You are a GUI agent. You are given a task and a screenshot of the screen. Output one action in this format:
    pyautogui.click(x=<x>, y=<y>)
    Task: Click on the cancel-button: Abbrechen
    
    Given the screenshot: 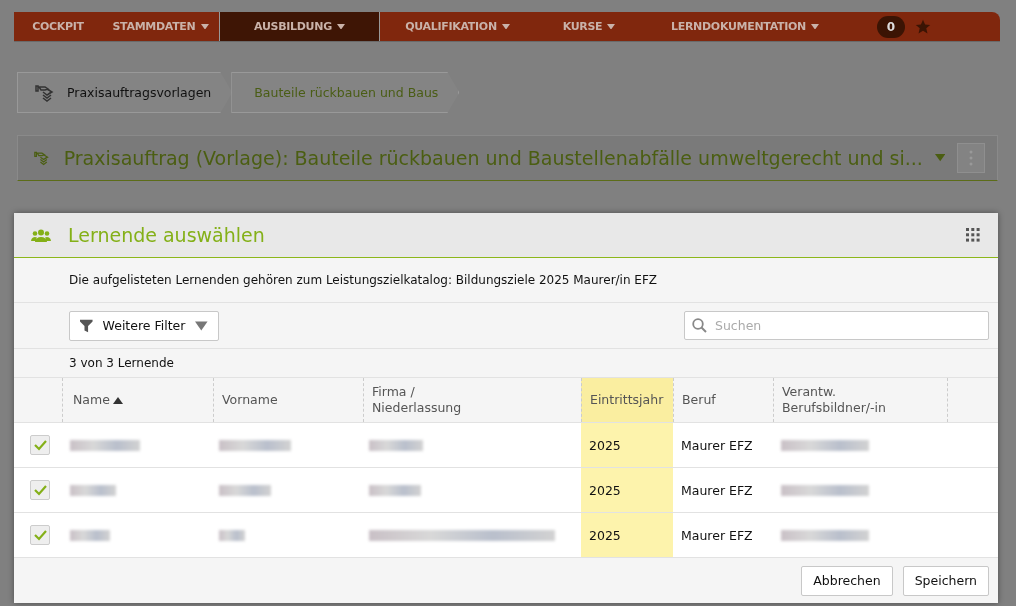 What is the action you would take?
    pyautogui.click(x=847, y=580)
    